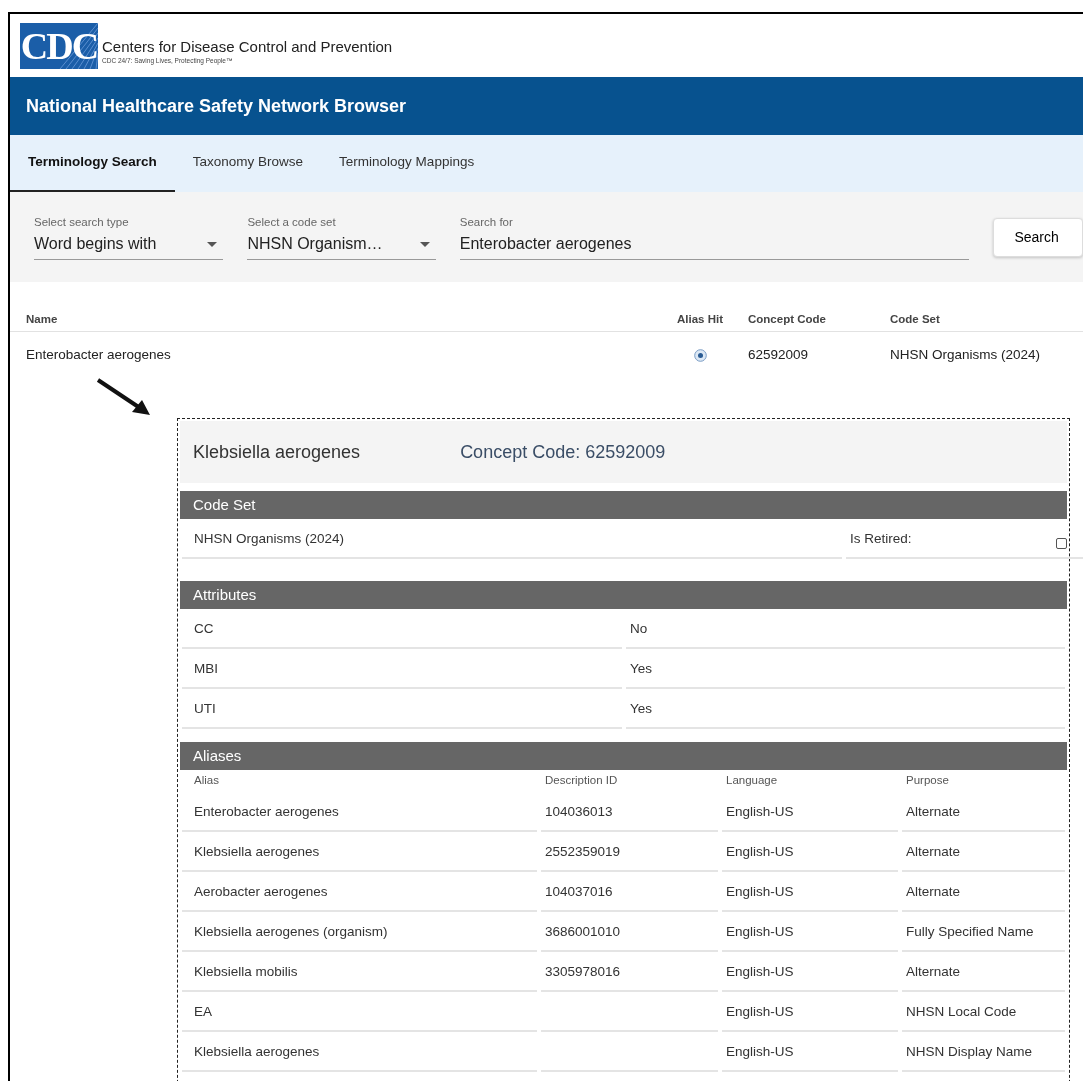 The width and height of the screenshot is (1083, 1081). I want to click on logo: CDC, so click(59, 45).